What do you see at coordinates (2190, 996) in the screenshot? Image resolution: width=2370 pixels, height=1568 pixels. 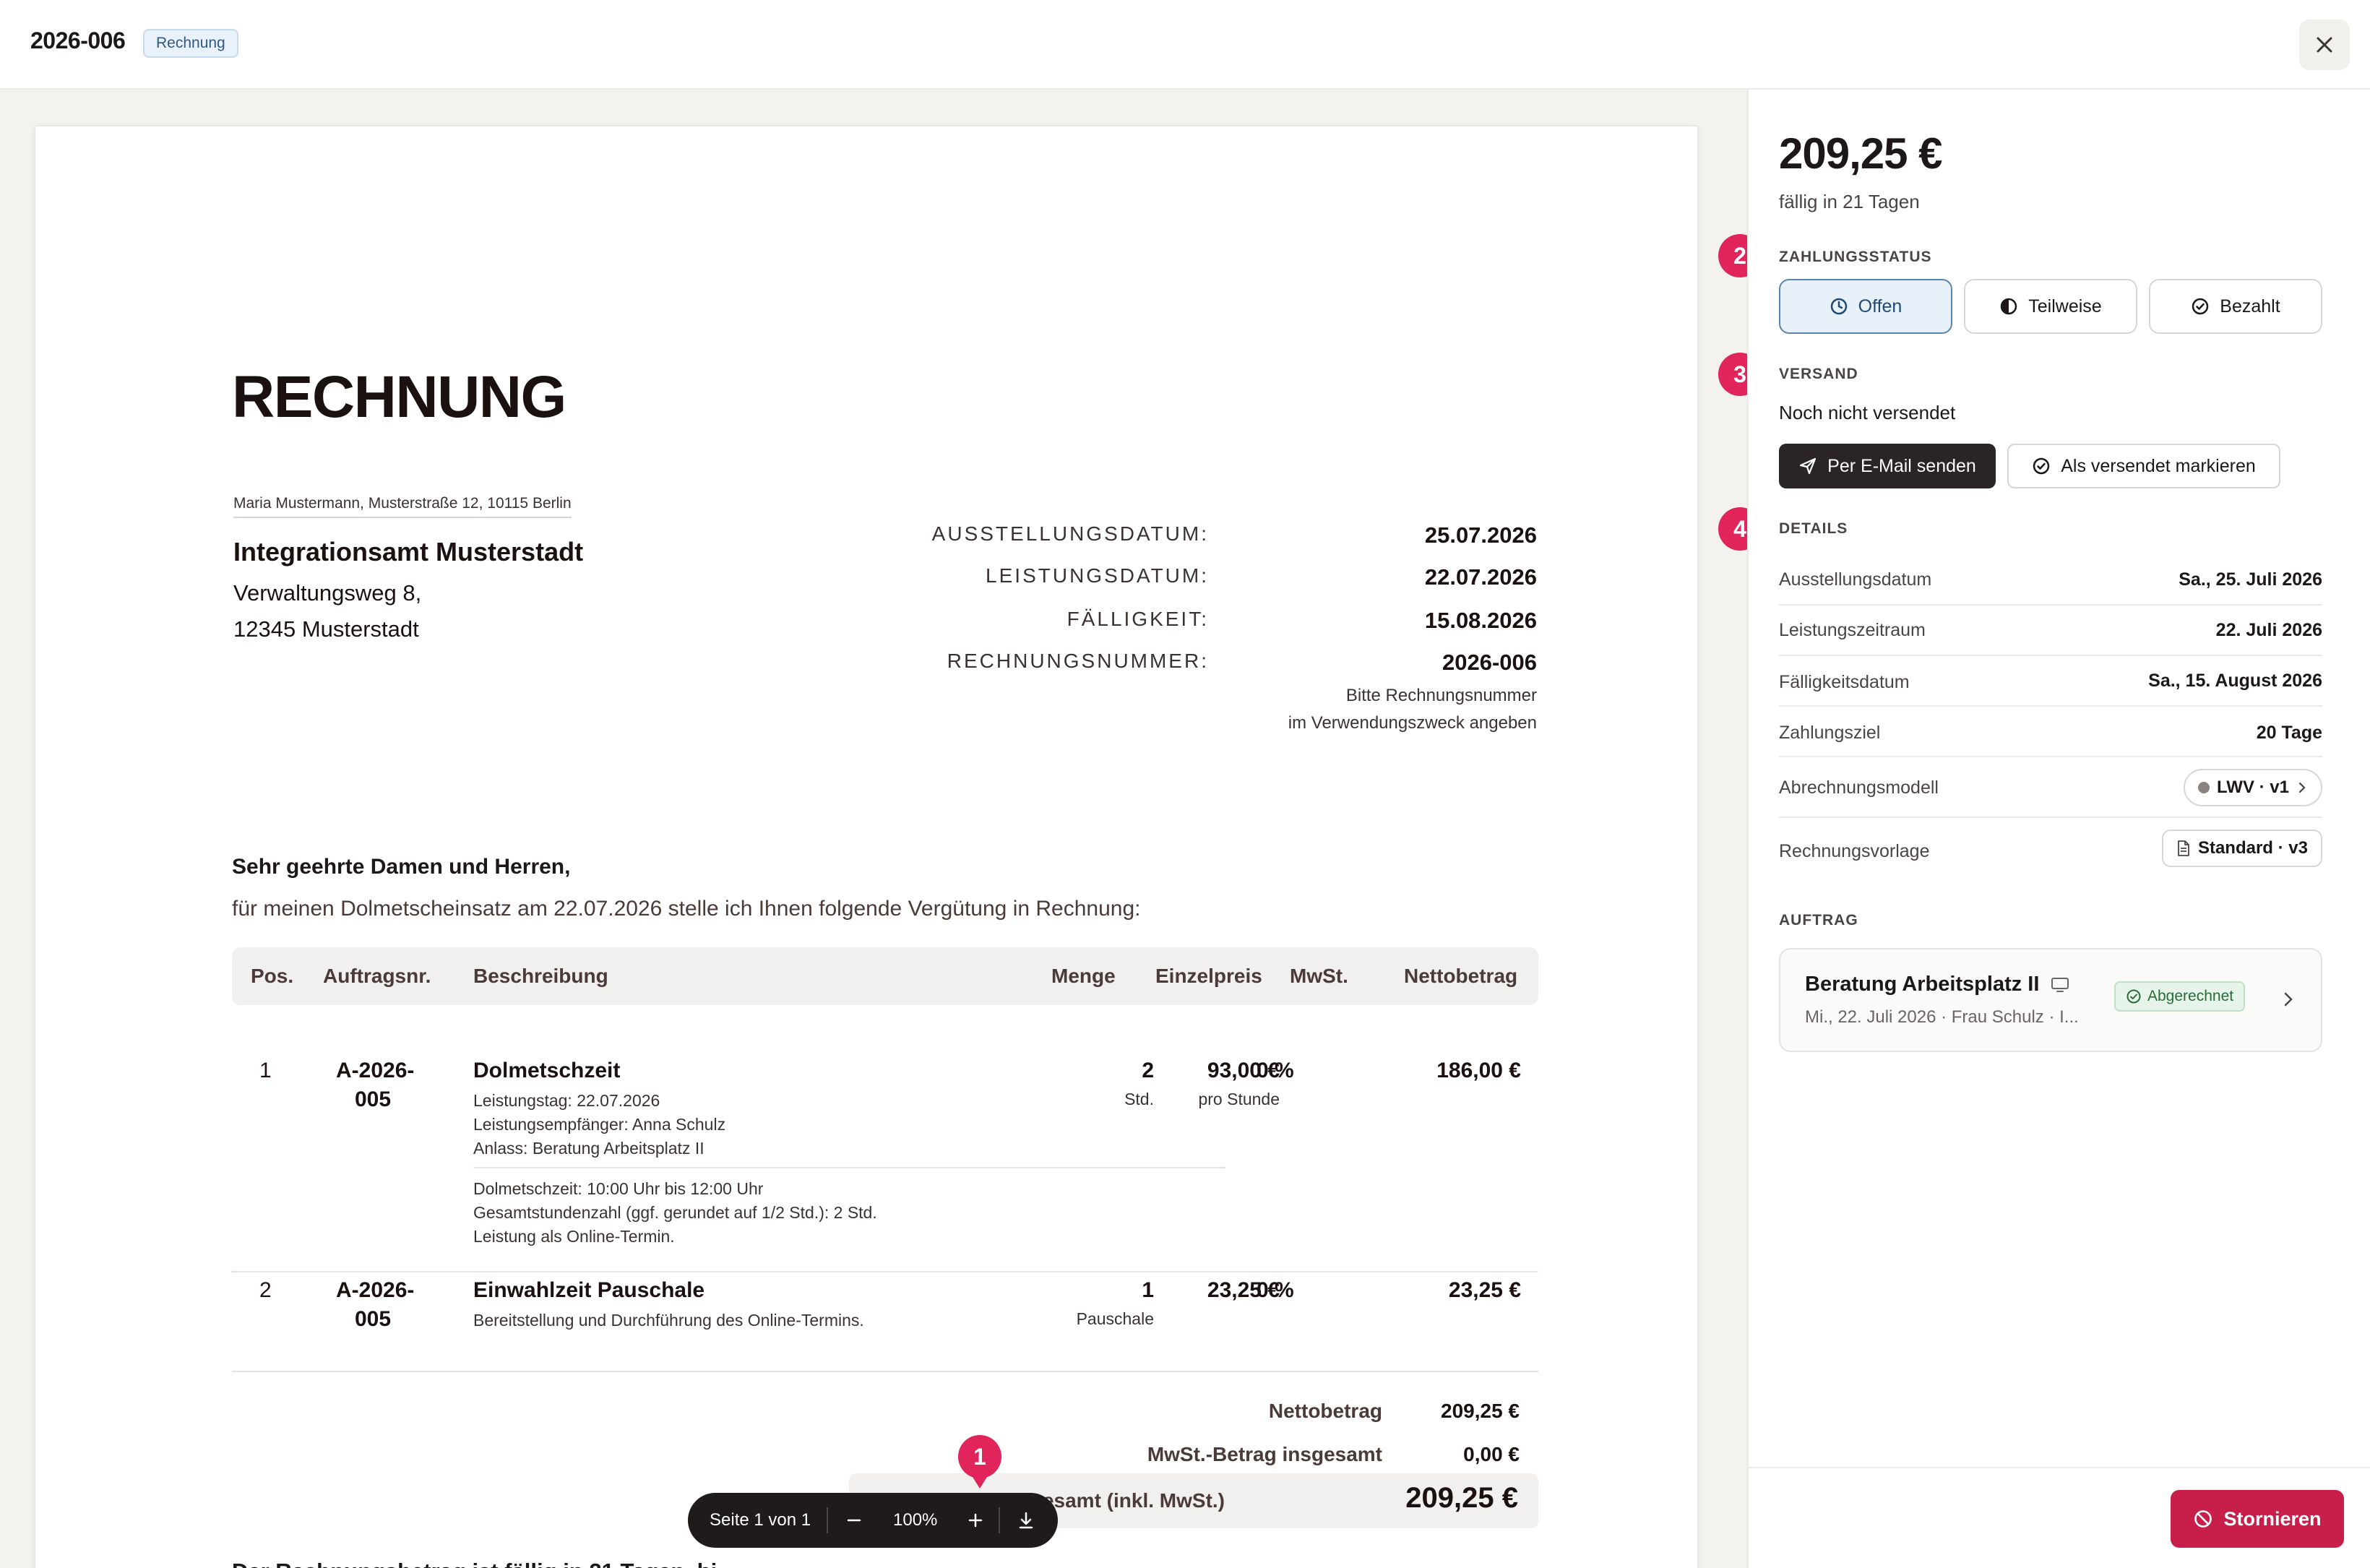 I see `order-status-text: Abgerechnet` at bounding box center [2190, 996].